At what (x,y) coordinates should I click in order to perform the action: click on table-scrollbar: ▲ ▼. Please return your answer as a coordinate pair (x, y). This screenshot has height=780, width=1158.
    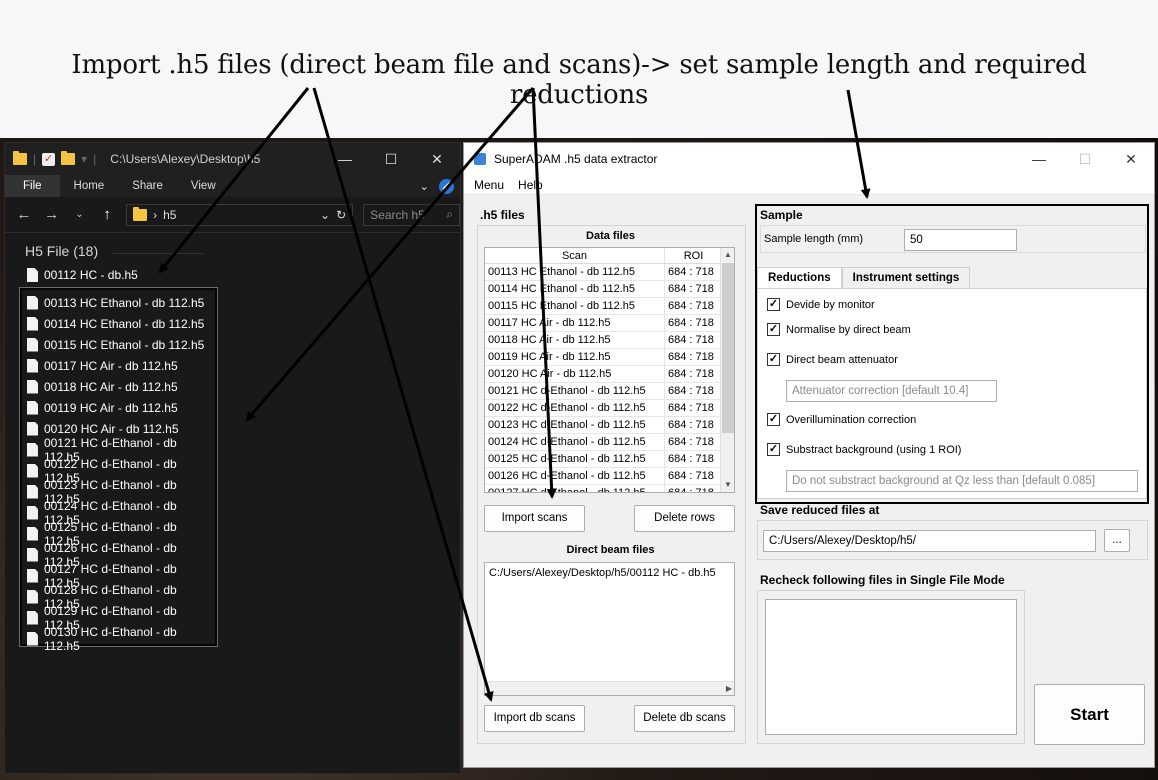
    Looking at the image, I should click on (727, 370).